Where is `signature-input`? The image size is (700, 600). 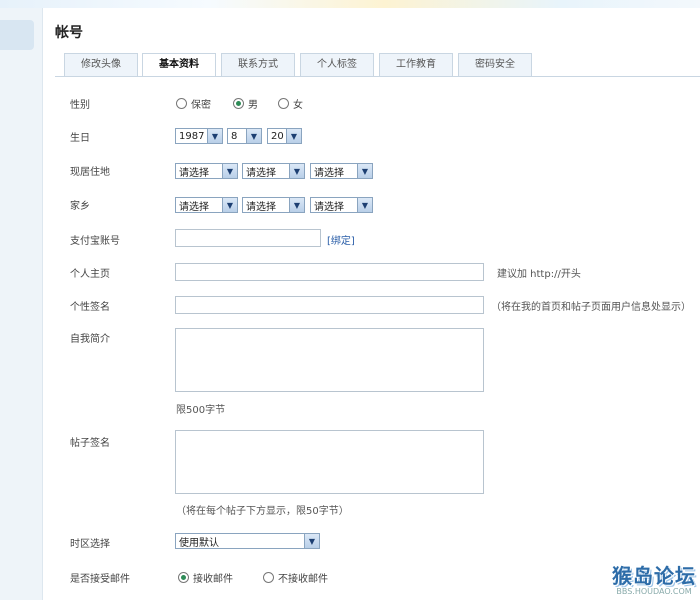 signature-input is located at coordinates (329, 305).